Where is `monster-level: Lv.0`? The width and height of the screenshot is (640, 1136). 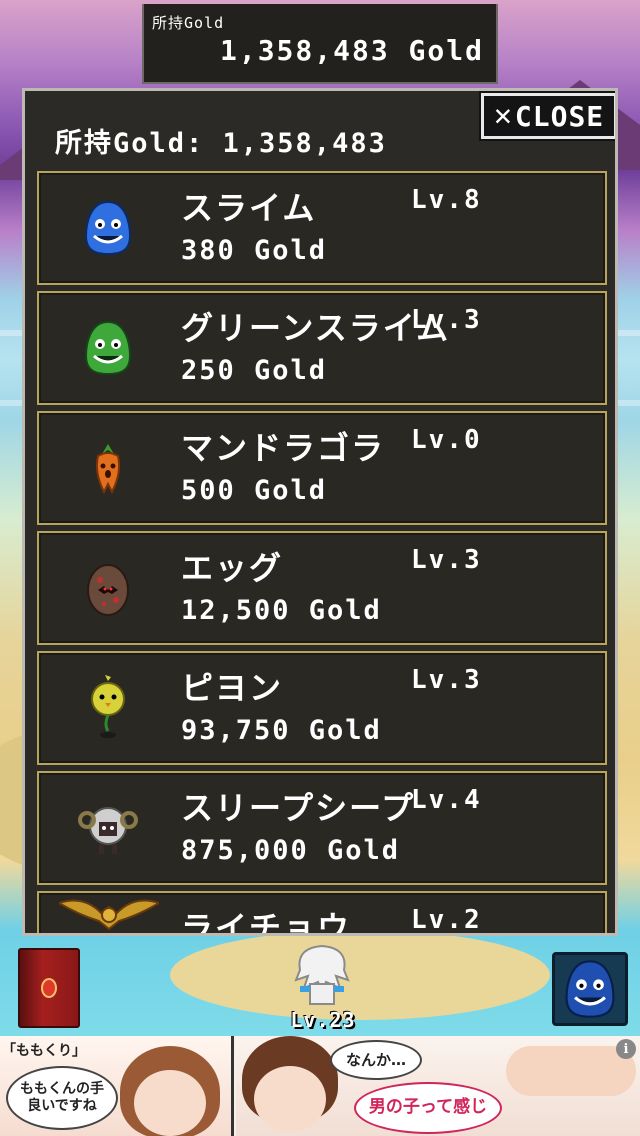 monster-level: Lv.0 is located at coordinates (446, 440).